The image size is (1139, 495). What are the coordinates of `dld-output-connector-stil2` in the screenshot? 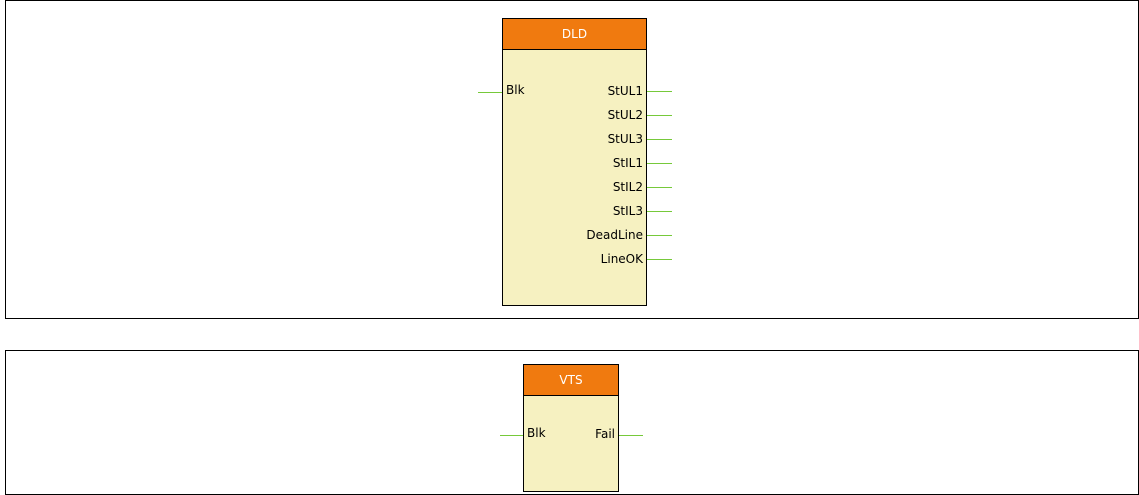 It's located at (659, 187).